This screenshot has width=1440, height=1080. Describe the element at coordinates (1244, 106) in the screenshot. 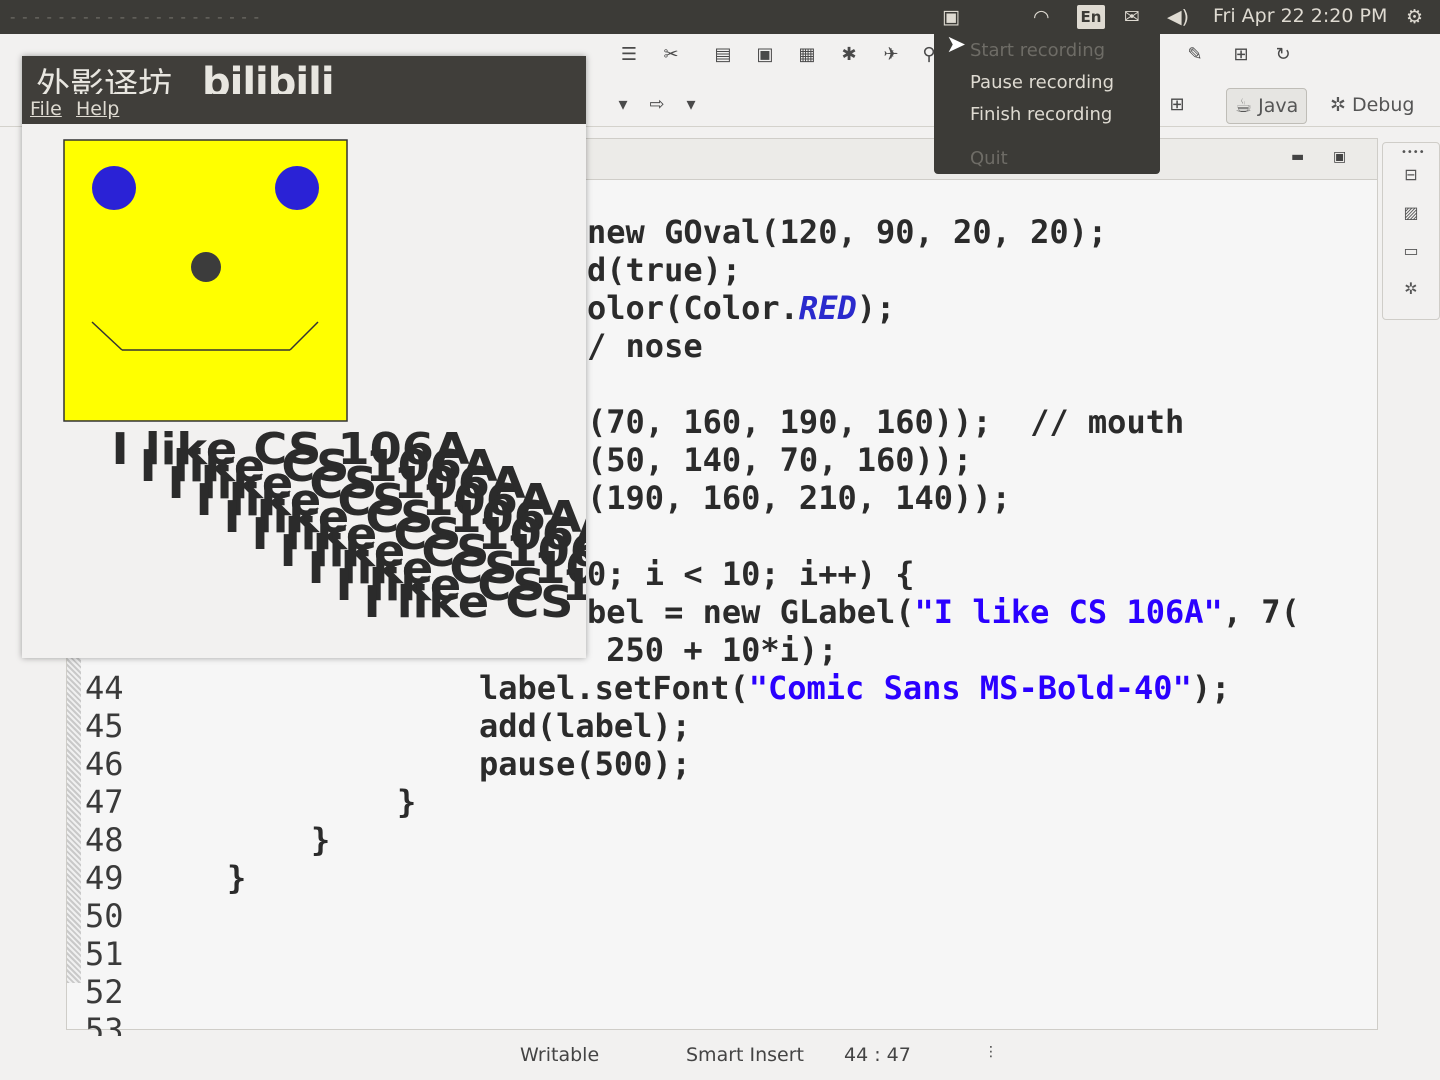

I see `java-perspective-icon: ☕` at that location.